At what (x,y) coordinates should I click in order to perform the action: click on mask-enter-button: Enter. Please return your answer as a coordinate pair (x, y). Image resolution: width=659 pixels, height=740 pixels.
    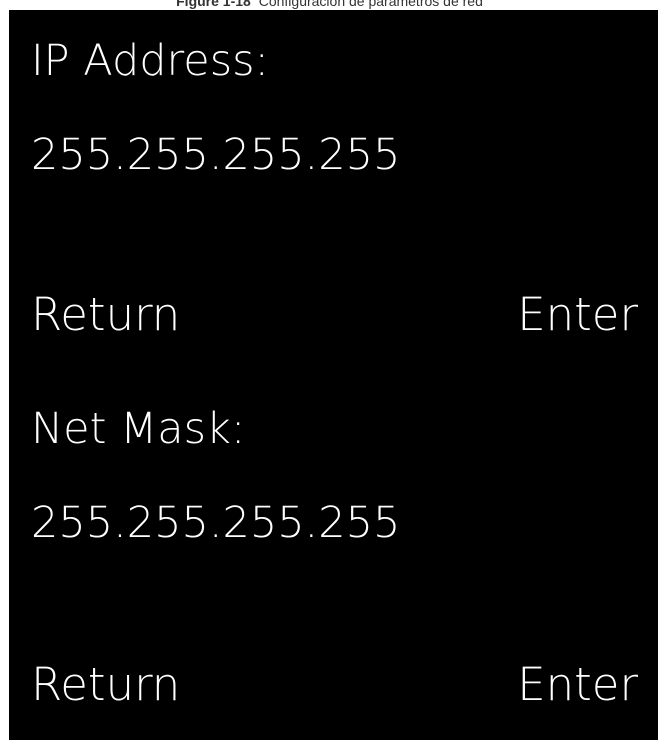
    Looking at the image, I should click on (577, 684).